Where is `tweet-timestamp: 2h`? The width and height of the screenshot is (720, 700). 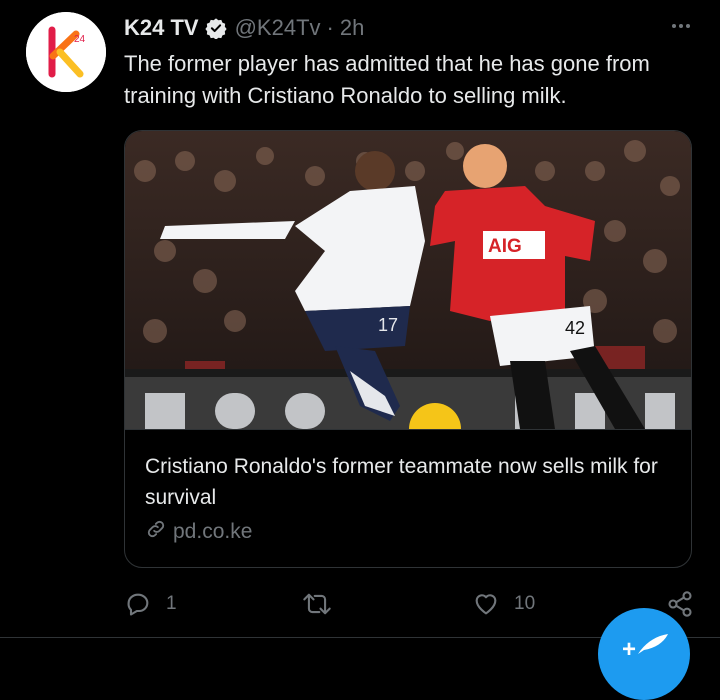
tweet-timestamp: 2h is located at coordinates (352, 28).